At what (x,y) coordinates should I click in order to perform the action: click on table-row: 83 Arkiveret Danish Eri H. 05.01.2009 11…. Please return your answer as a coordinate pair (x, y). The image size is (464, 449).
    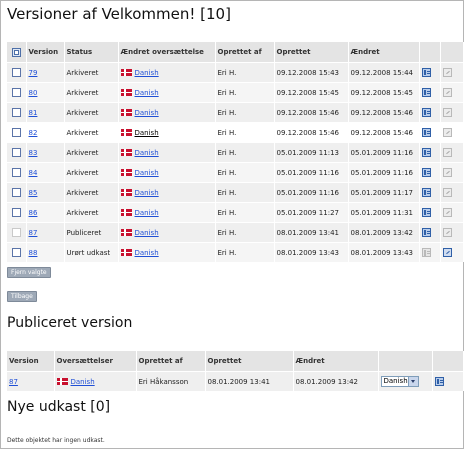
    Looking at the image, I should click on (235, 152).